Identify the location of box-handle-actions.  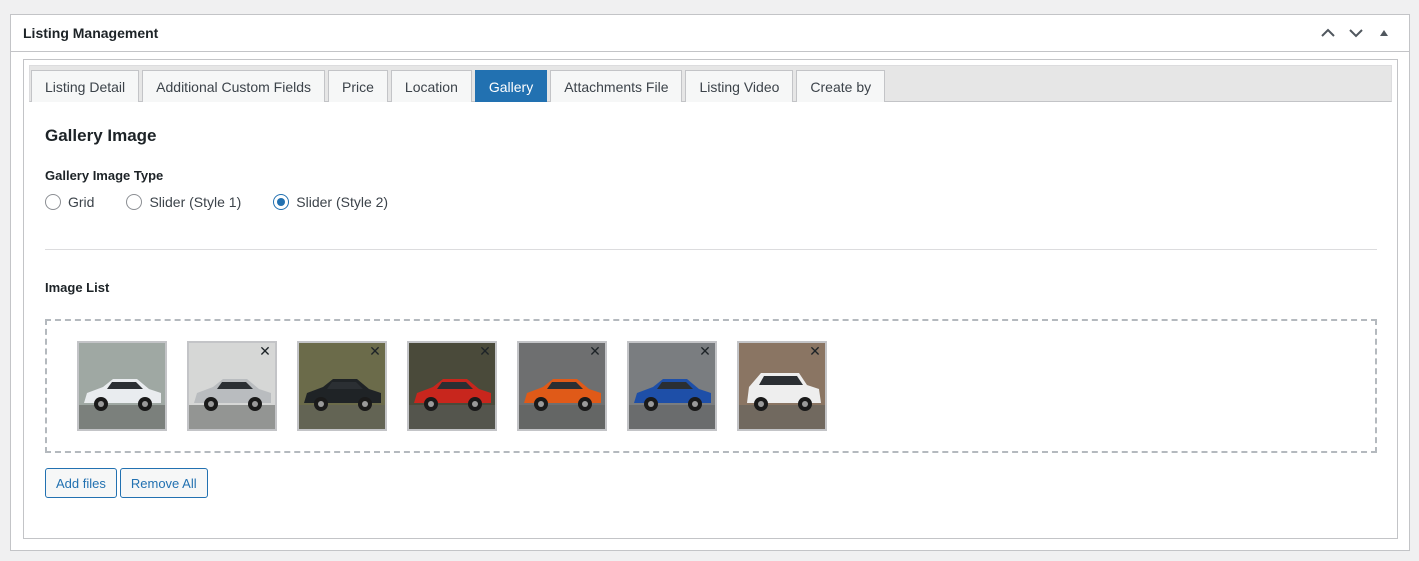
(1356, 33).